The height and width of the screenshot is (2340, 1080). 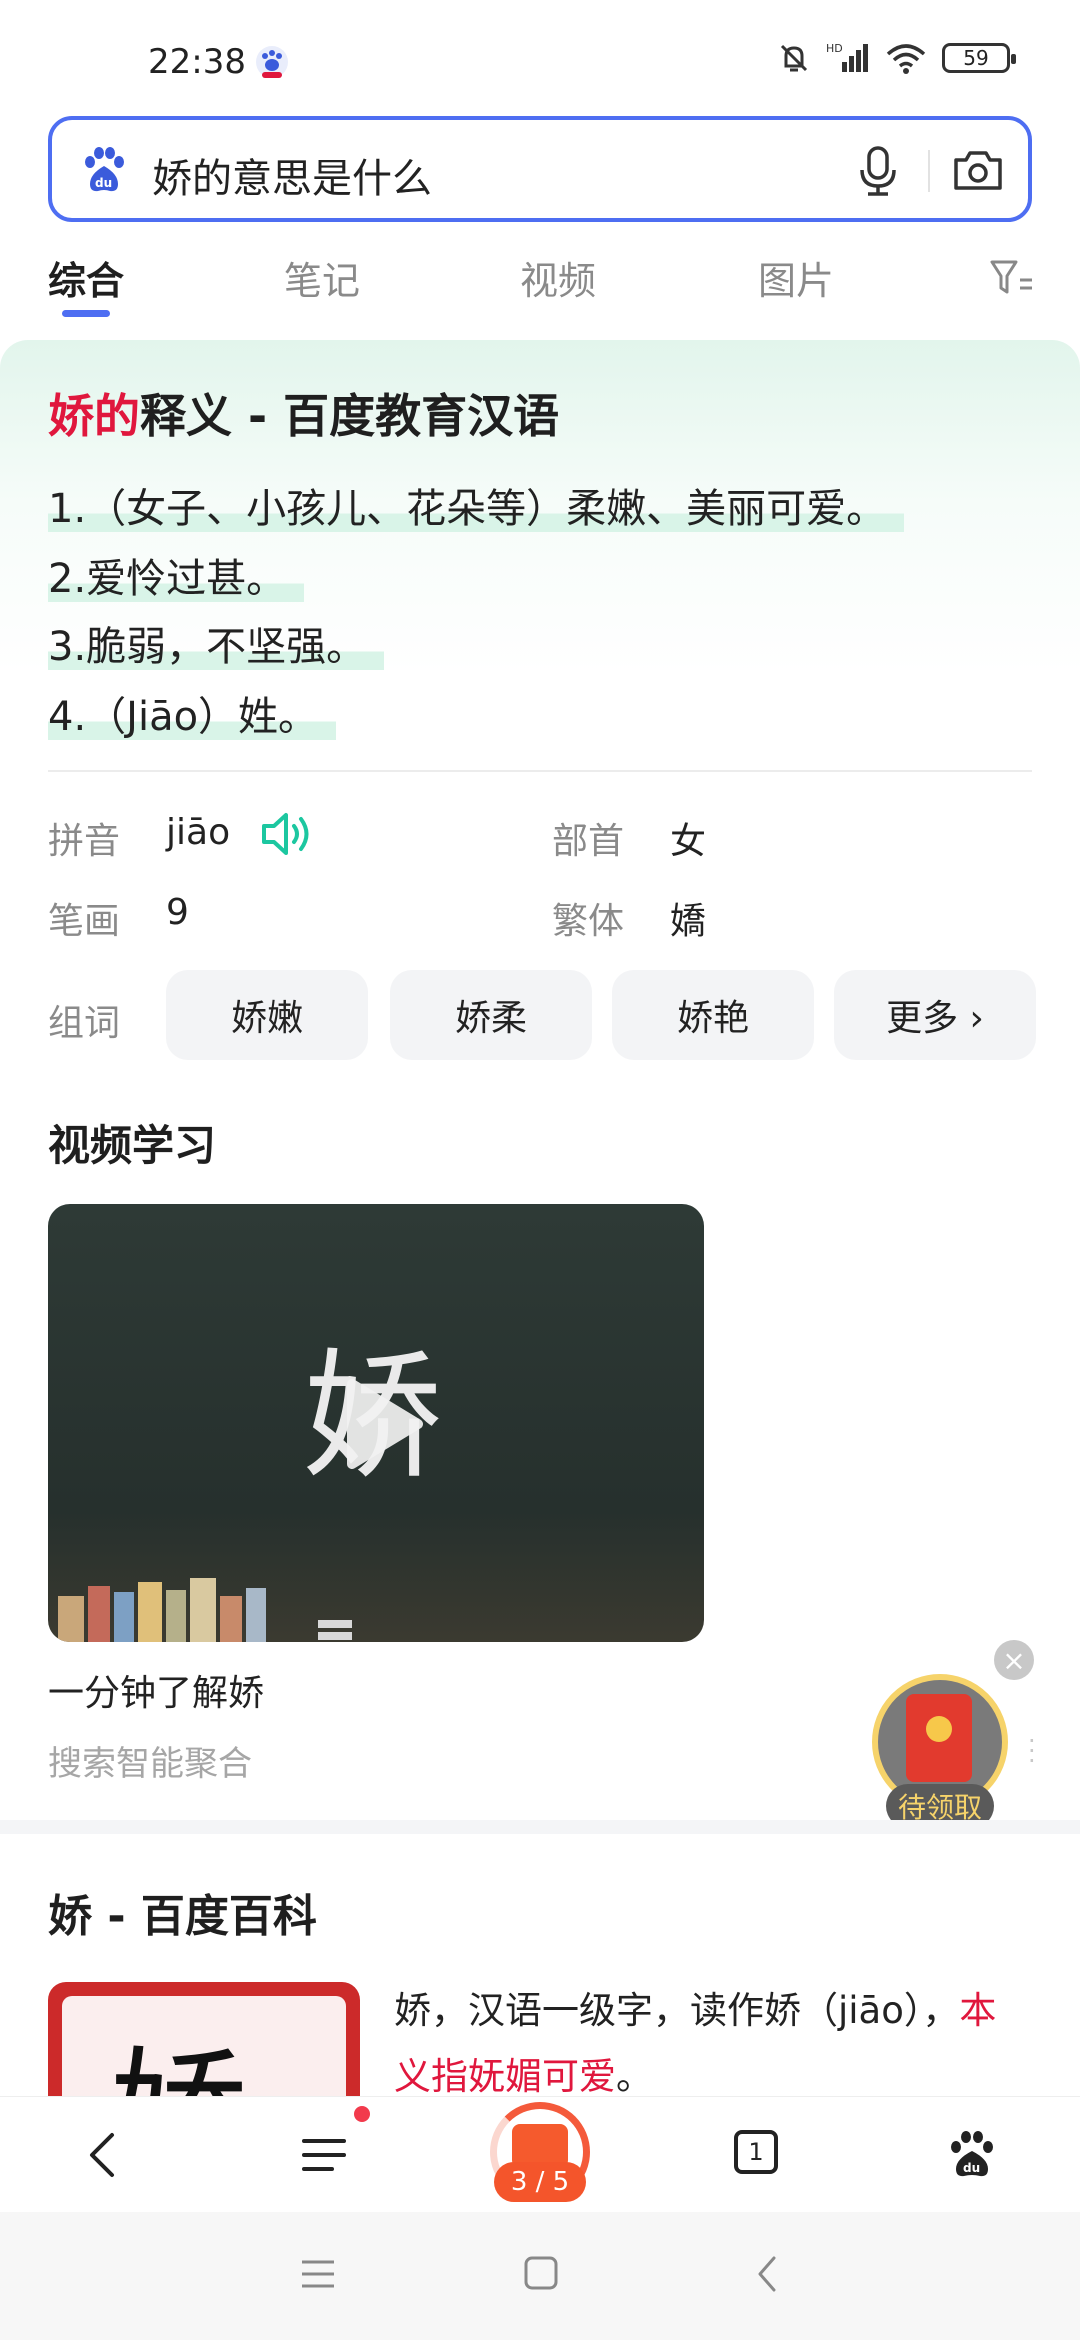 What do you see at coordinates (84, 921) in the screenshot?
I see `strokes-label: 笔画` at bounding box center [84, 921].